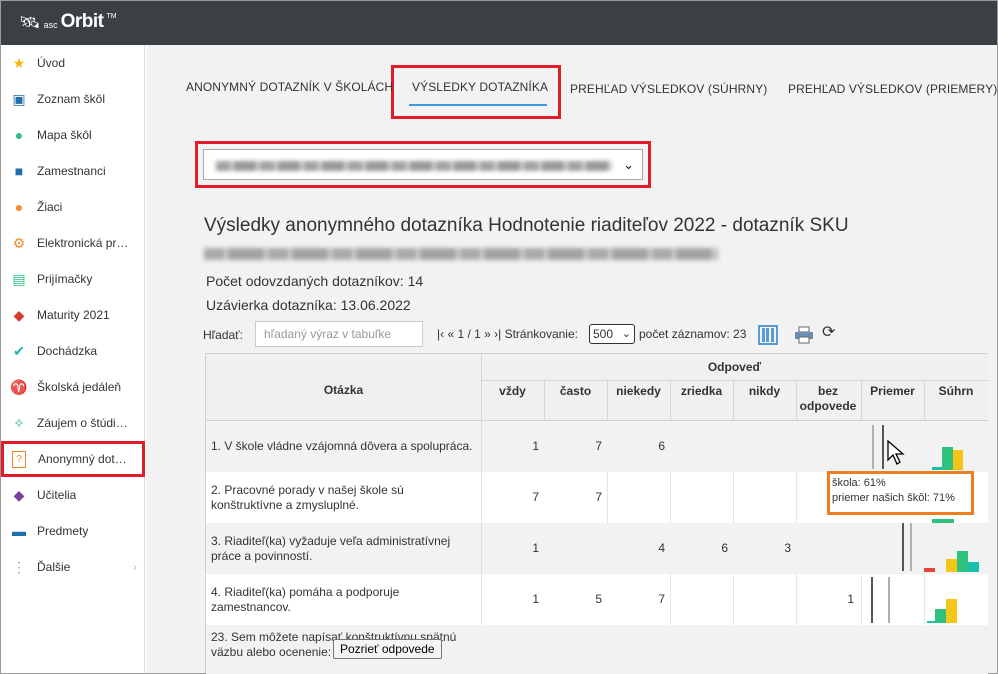 Image resolution: width=998 pixels, height=674 pixels. I want to click on questionnaire-icon: ?, so click(19, 459).